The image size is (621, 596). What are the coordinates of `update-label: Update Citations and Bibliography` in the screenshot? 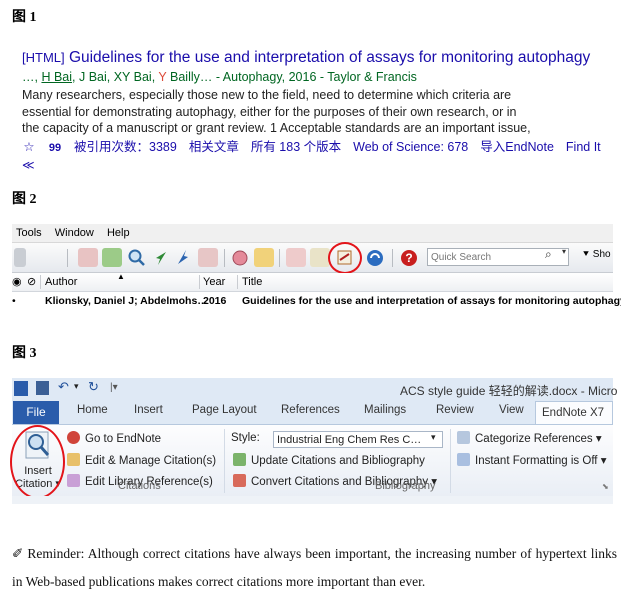 It's located at (338, 461).